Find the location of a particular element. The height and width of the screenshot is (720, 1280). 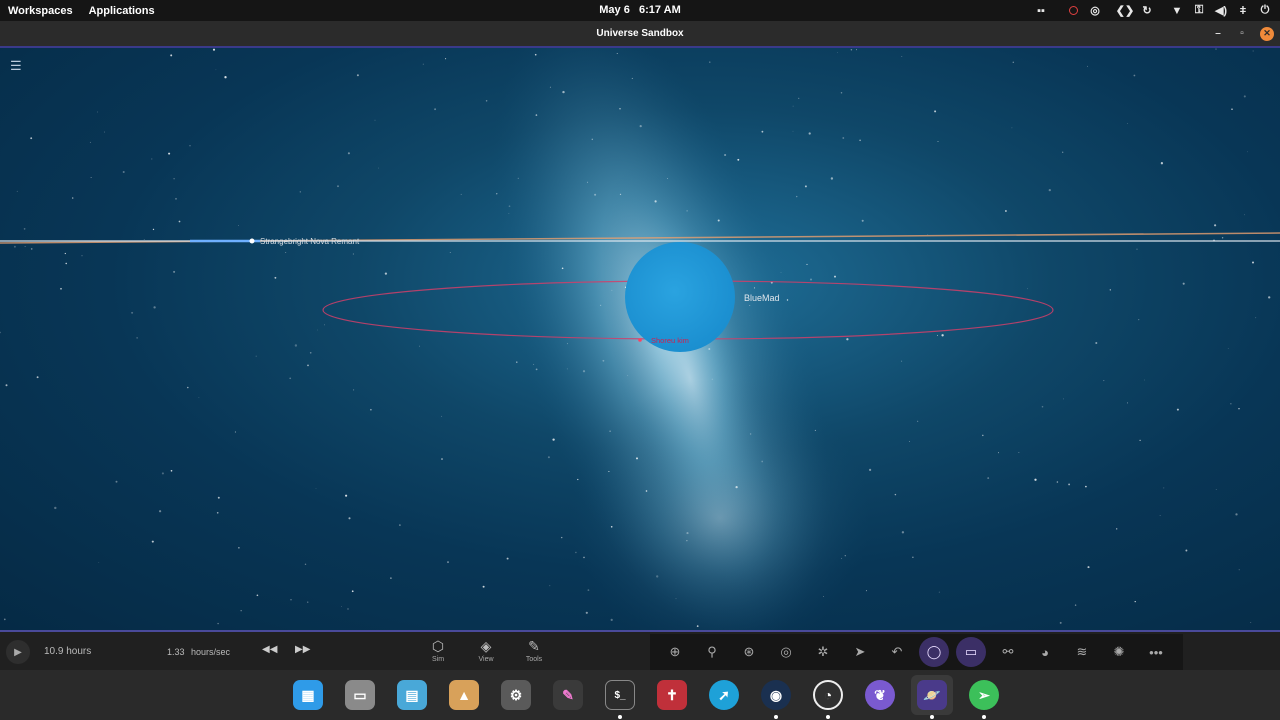

dock-pdf-viewer: ✝ is located at coordinates (672, 695).